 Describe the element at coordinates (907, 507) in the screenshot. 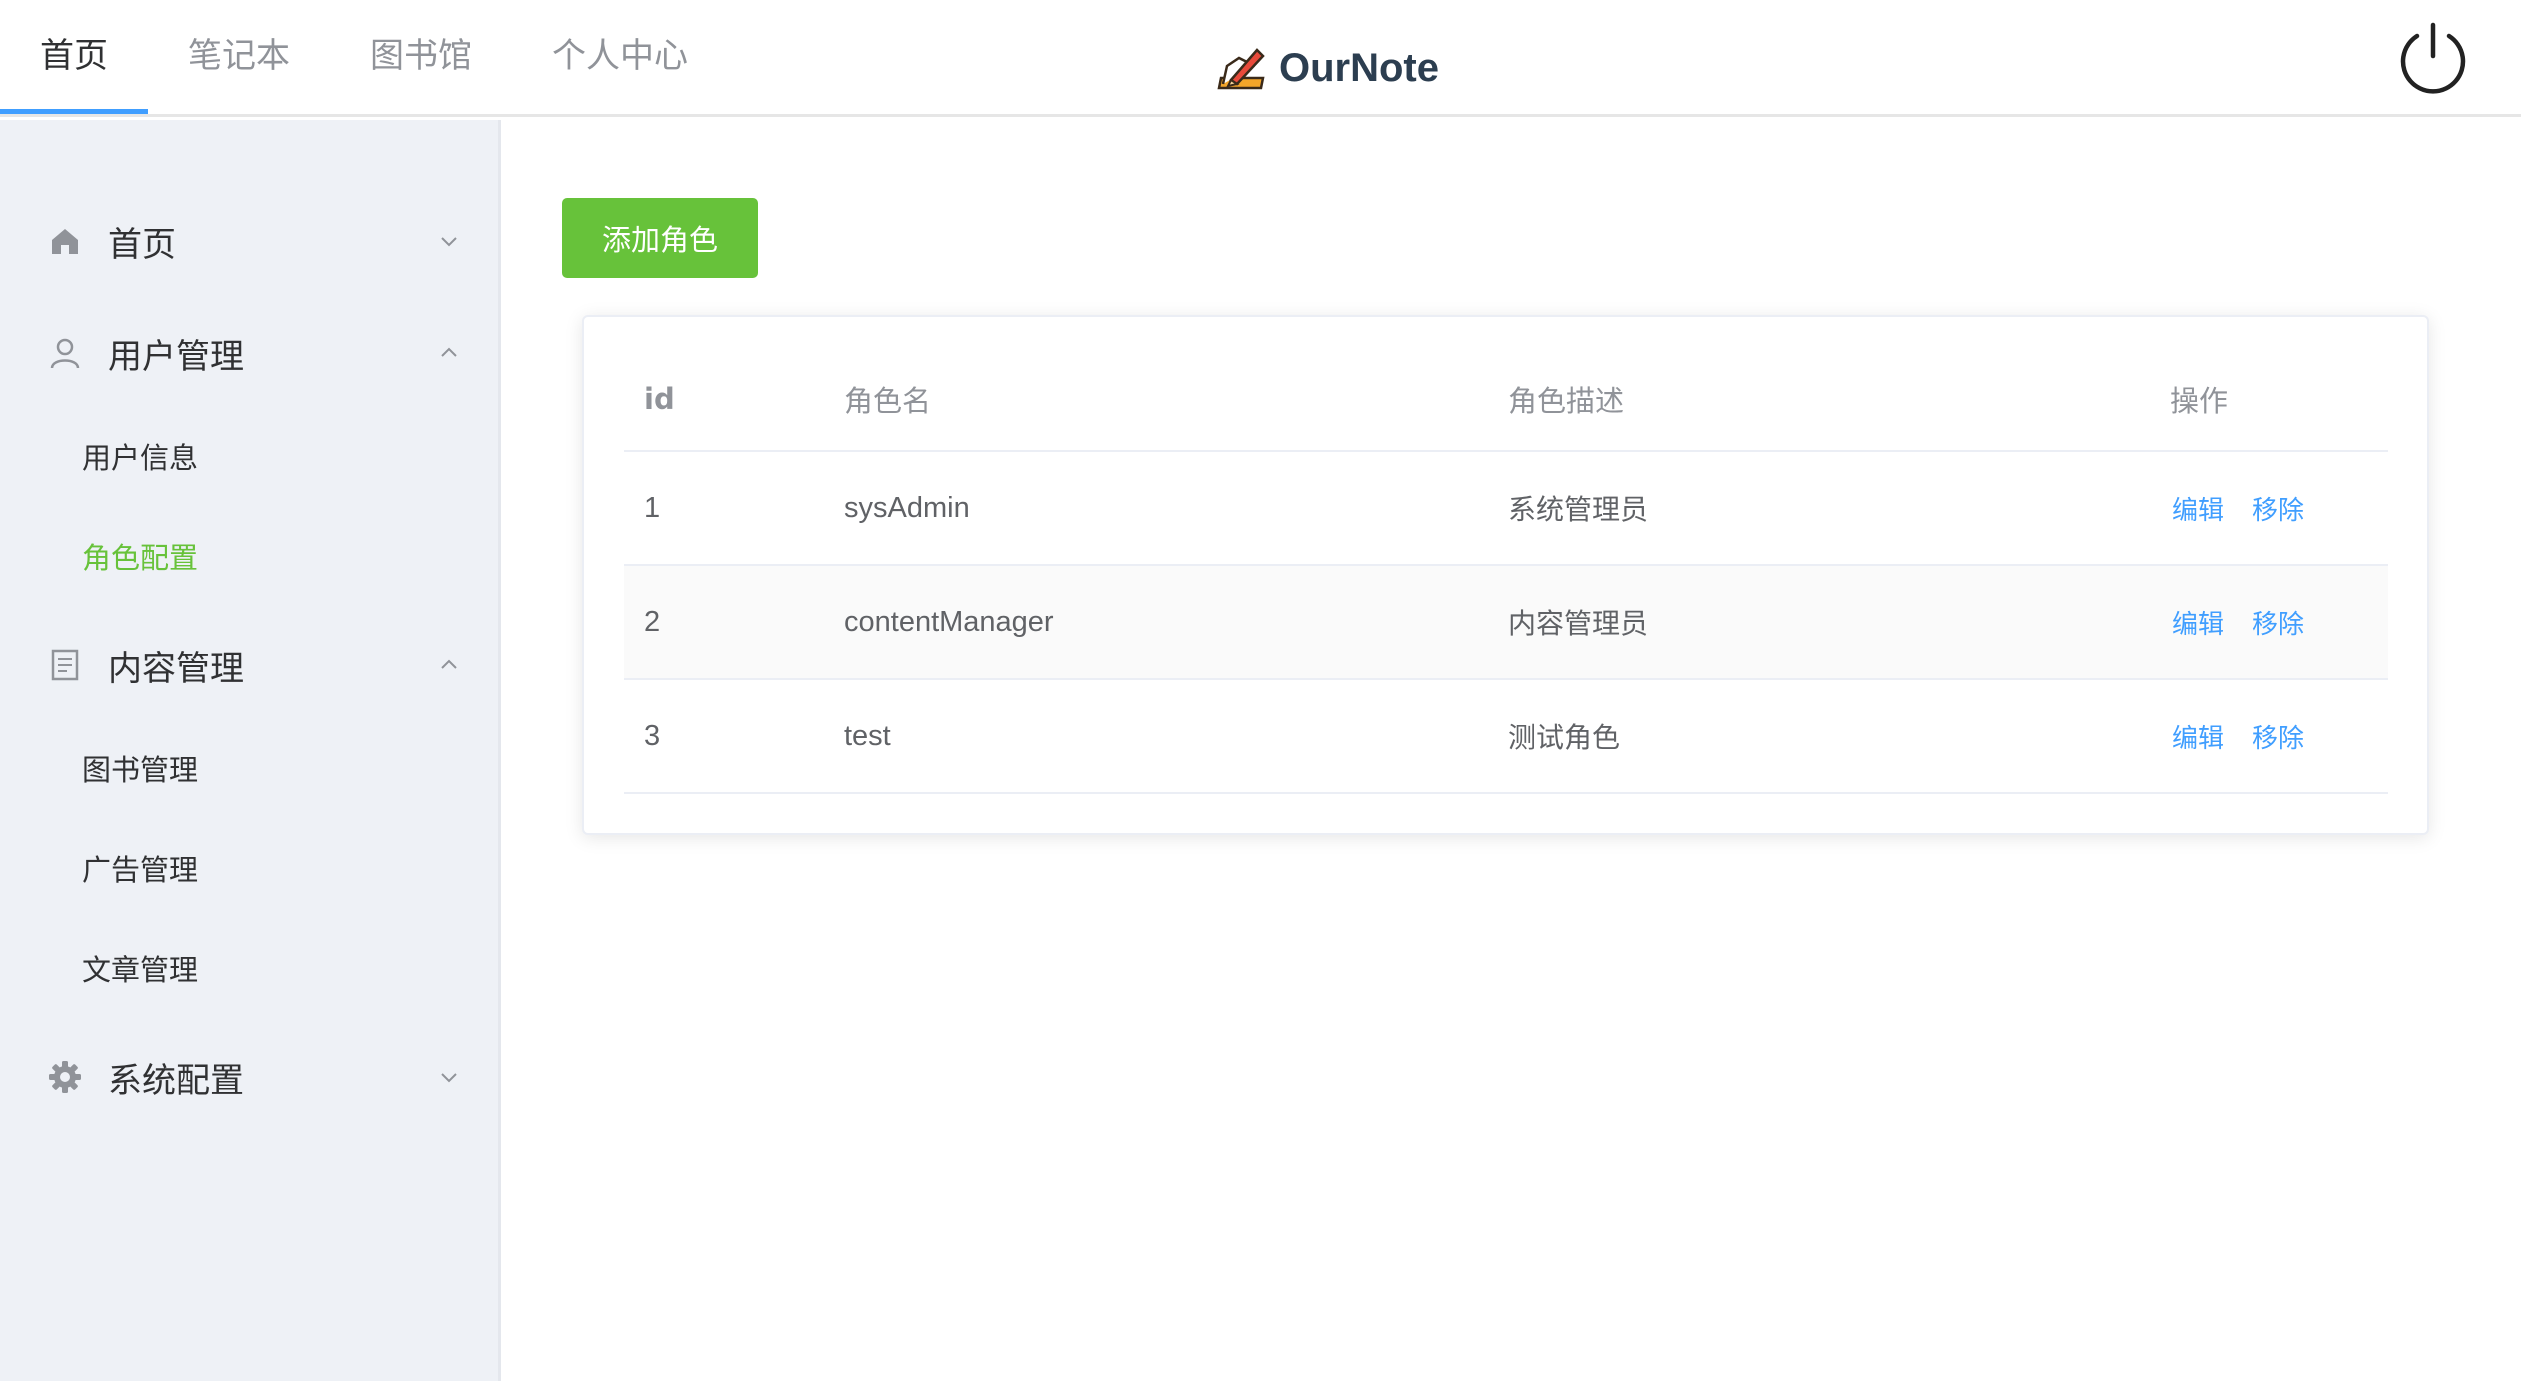

I see `cell-role-name: sysAdmin` at that location.